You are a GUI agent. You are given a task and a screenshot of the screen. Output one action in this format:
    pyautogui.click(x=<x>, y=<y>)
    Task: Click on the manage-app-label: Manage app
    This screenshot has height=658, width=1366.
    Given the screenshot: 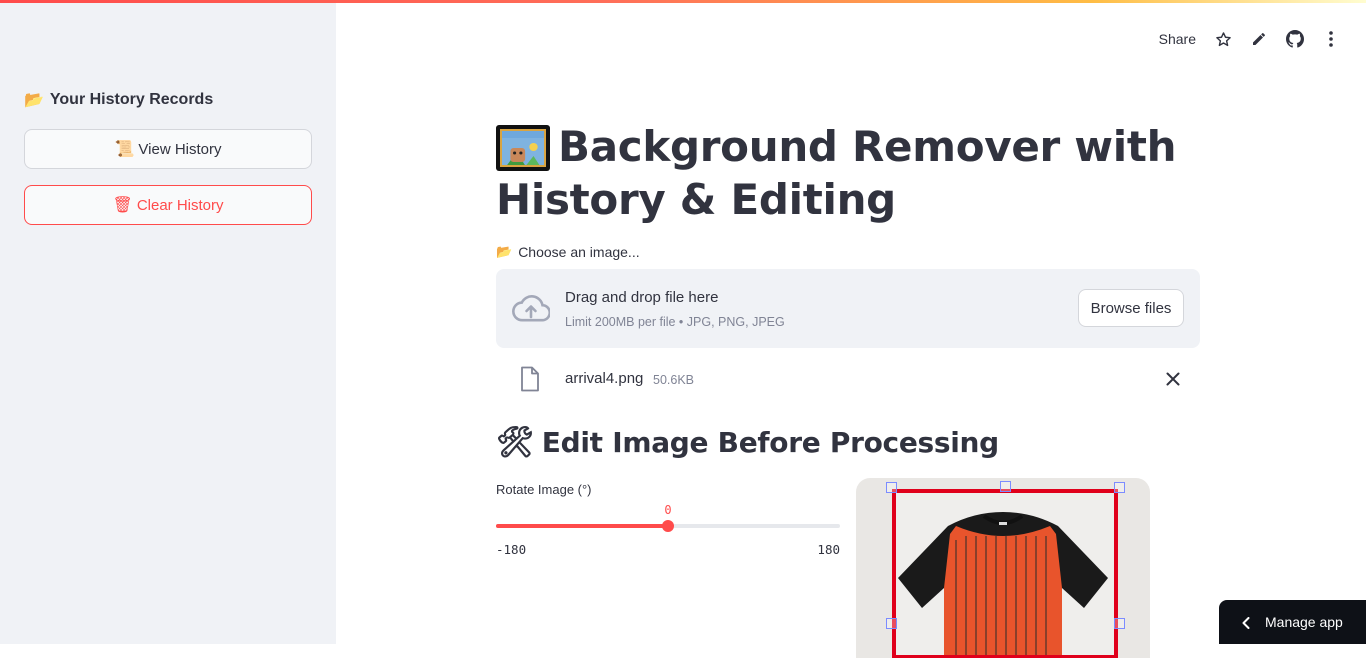 What is the action you would take?
    pyautogui.click(x=1304, y=622)
    